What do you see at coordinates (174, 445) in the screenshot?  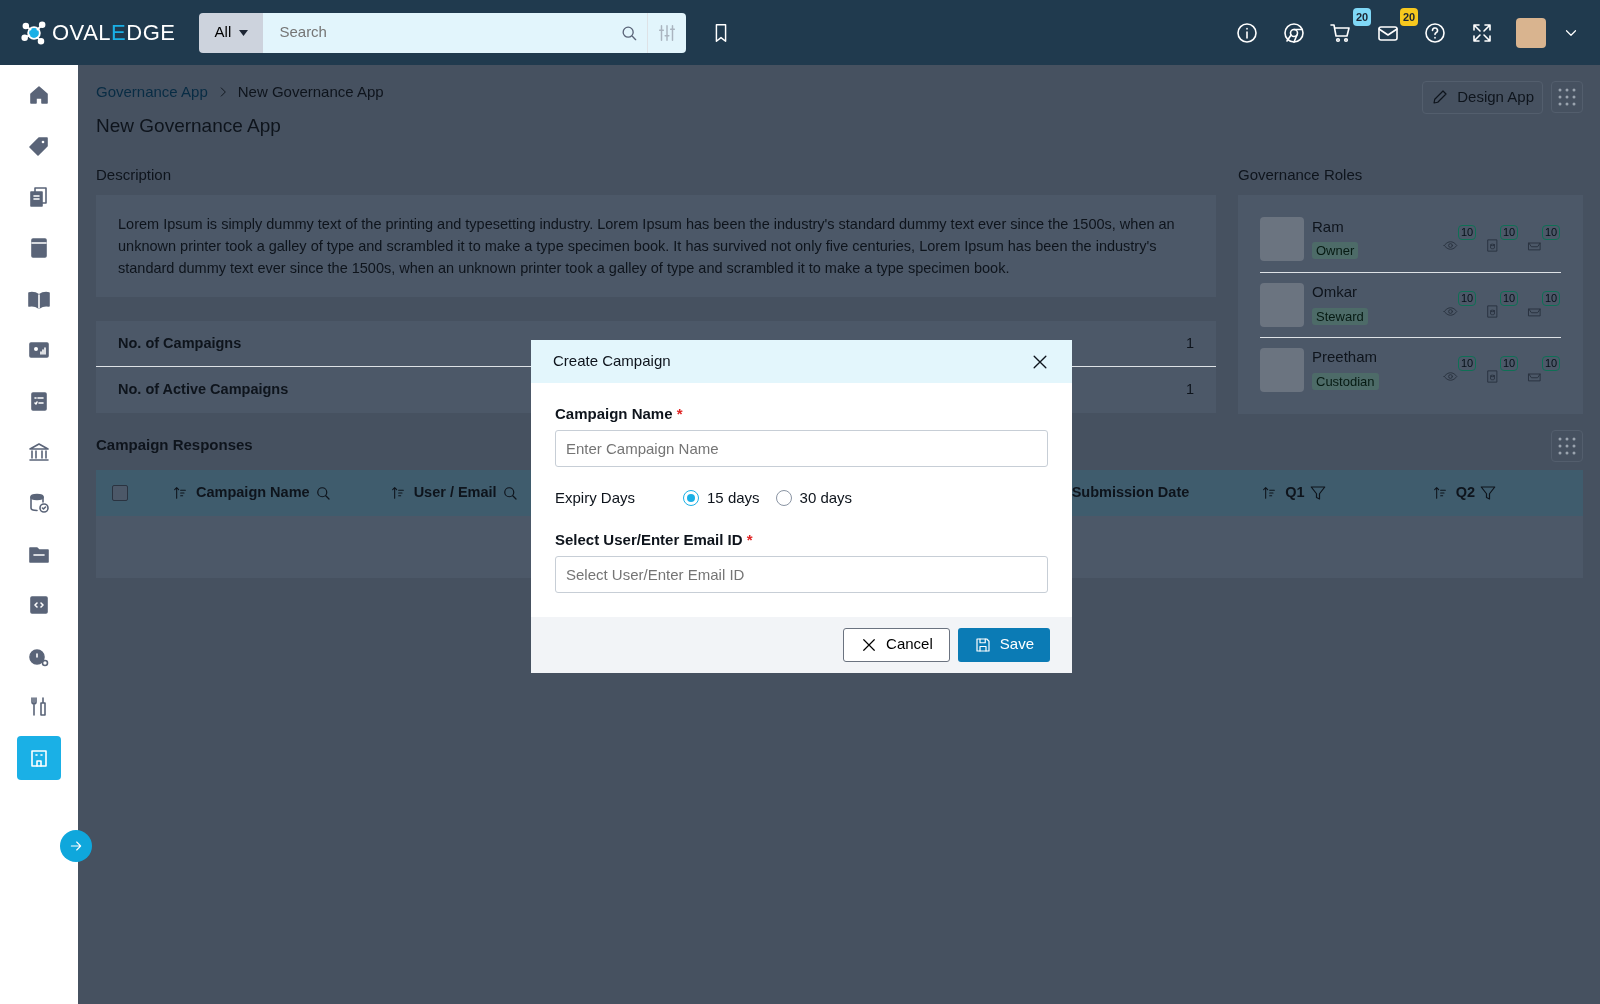 I see `section-title: Campaign Responses` at bounding box center [174, 445].